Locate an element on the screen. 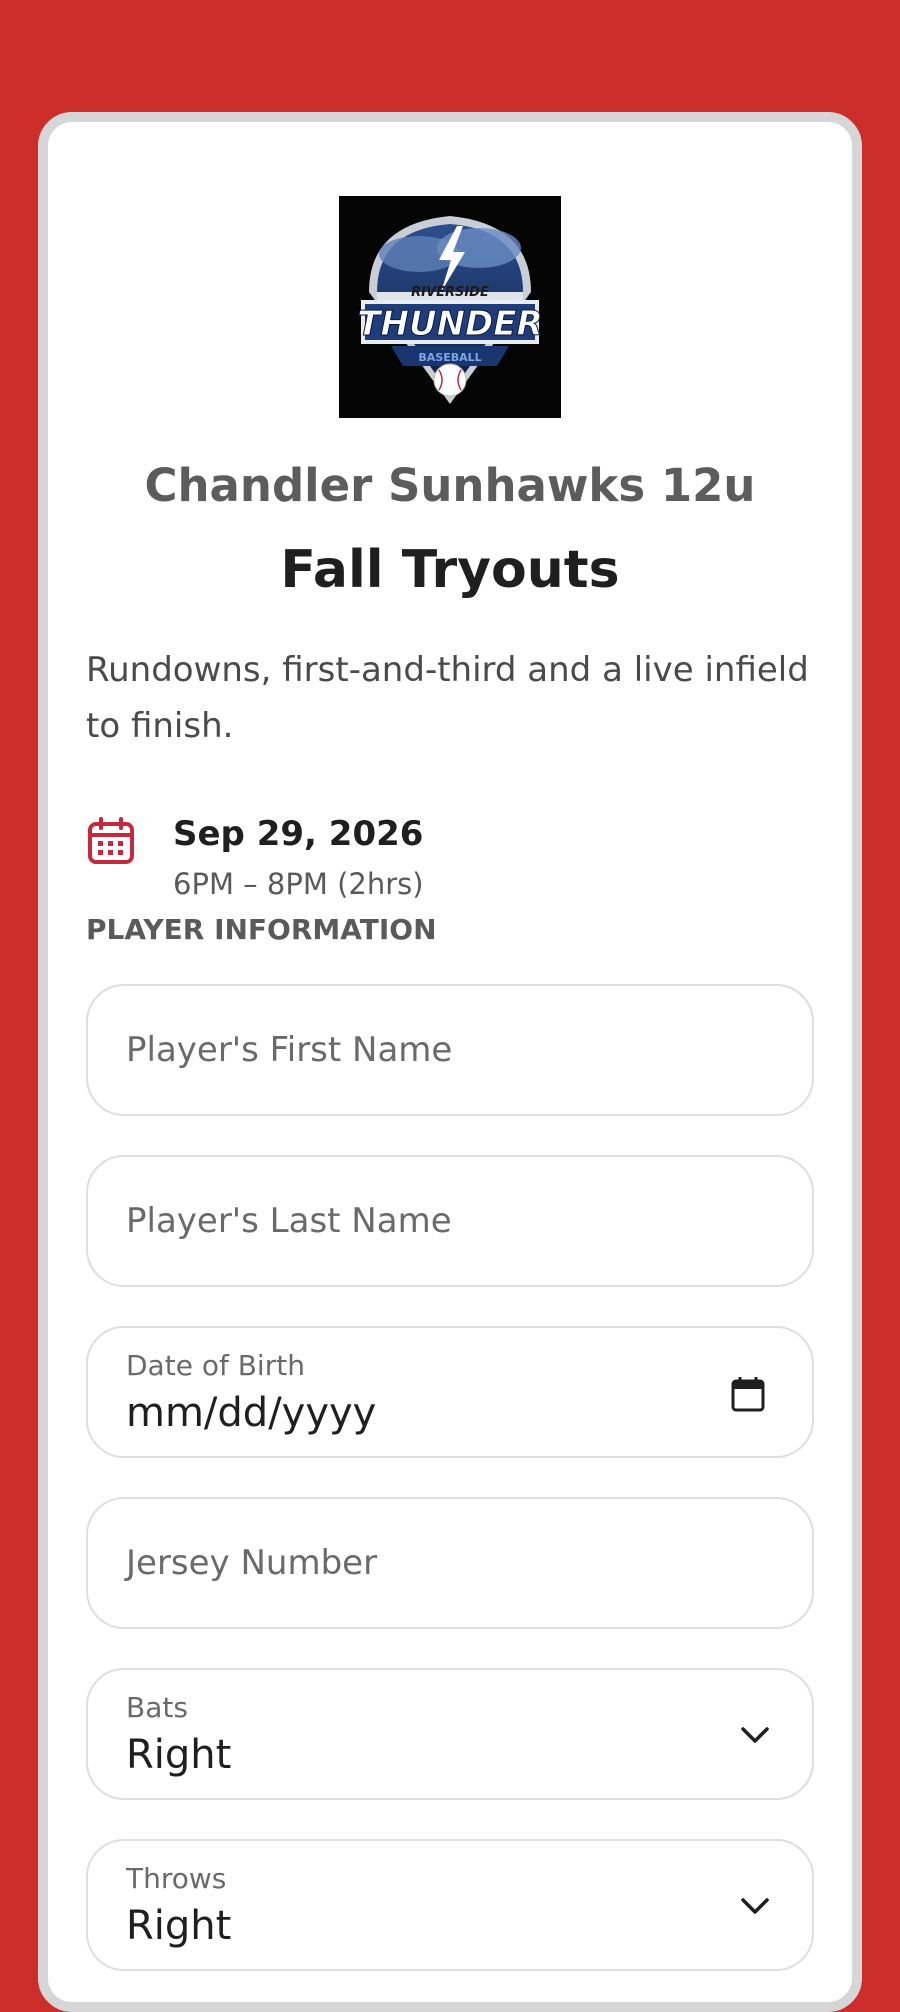 Image resolution: width=900 pixels, height=2012 pixels. section-label-player-information: PLAYER INFORMATION is located at coordinates (261, 929).